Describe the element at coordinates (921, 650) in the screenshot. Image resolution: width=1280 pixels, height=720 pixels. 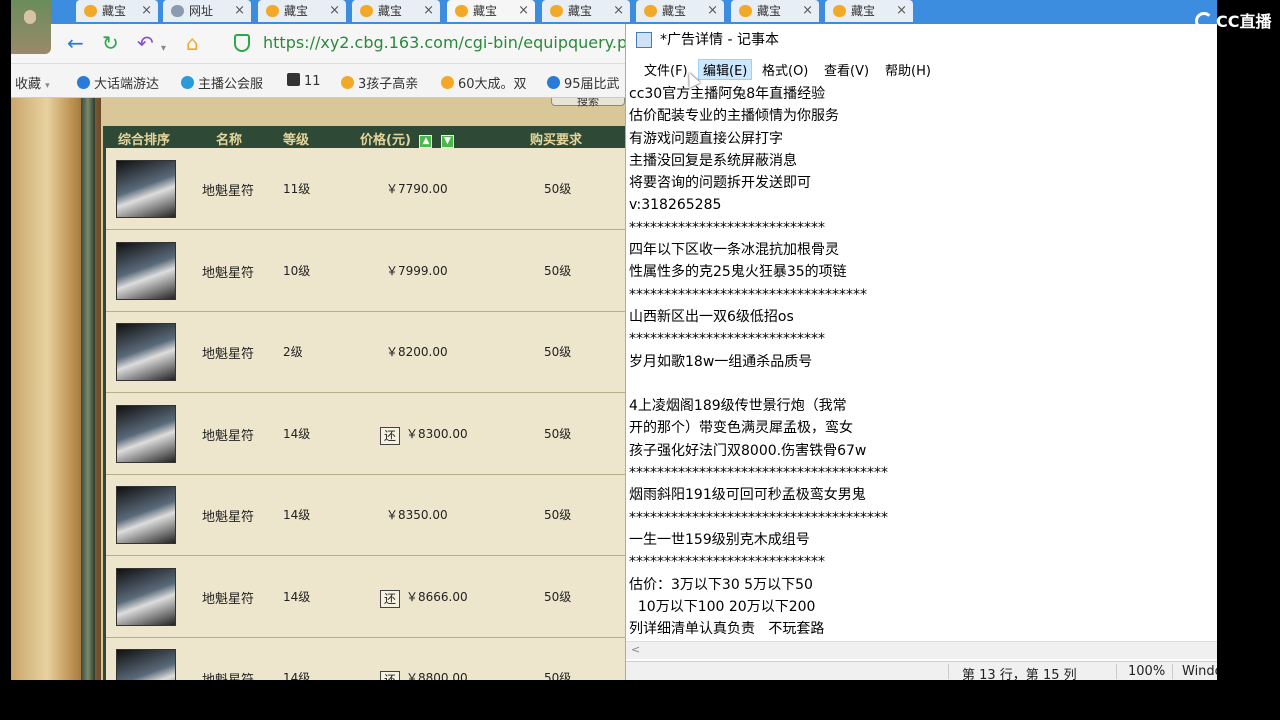
I see `horizontal-scrollbar: <` at that location.